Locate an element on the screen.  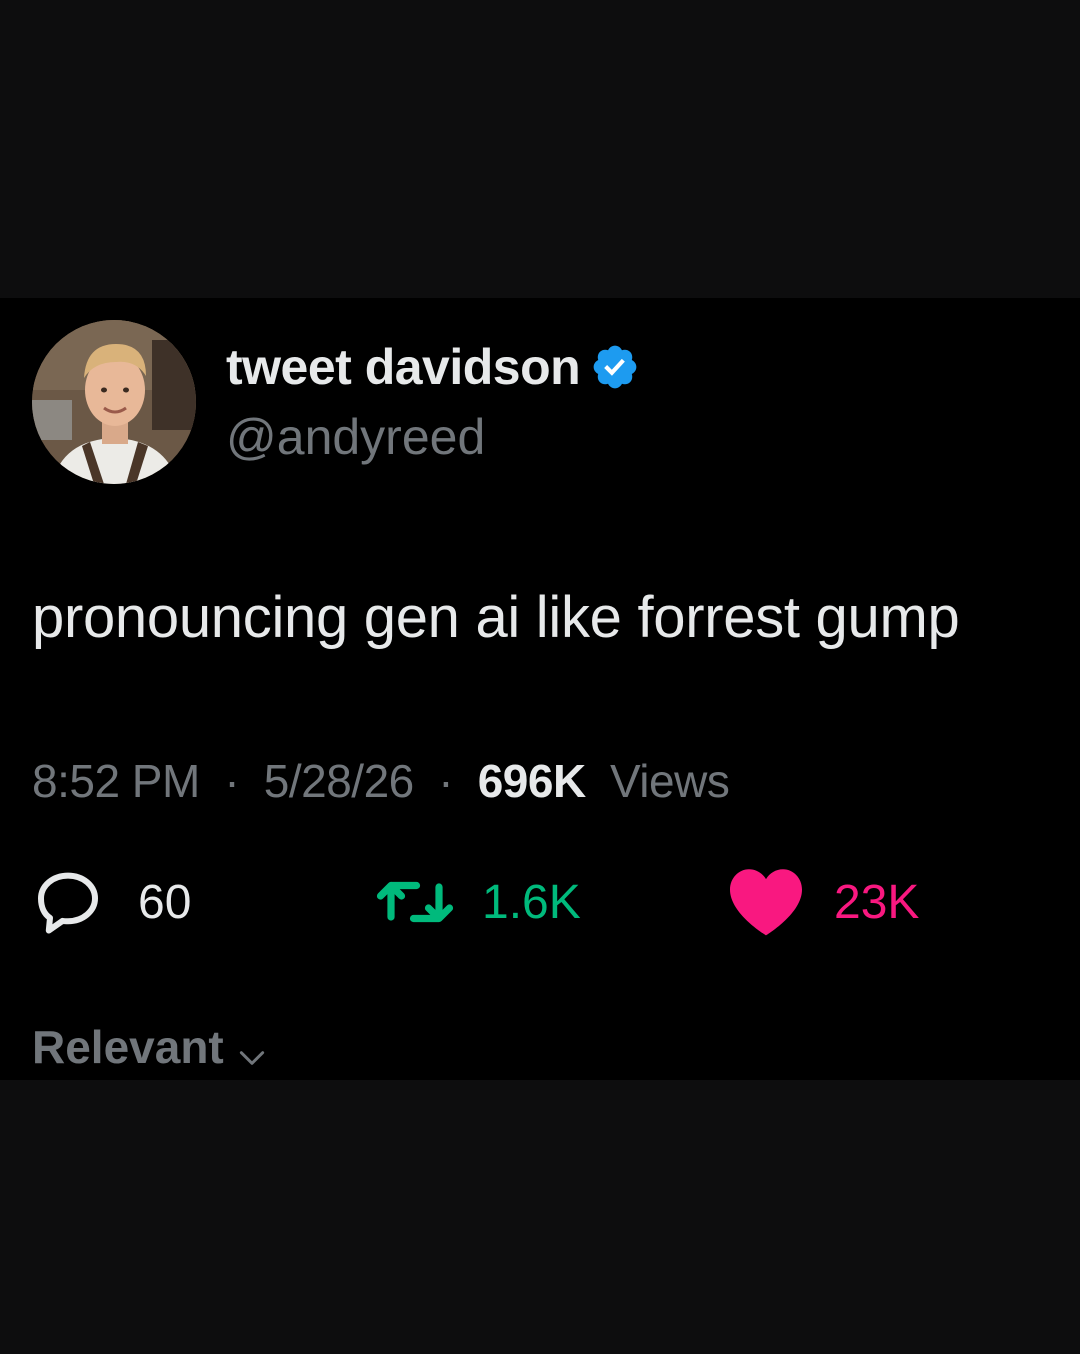
tweet-meta: 8:52 PM · 5/28/26 · 696K Views is located at coordinates (381, 781).